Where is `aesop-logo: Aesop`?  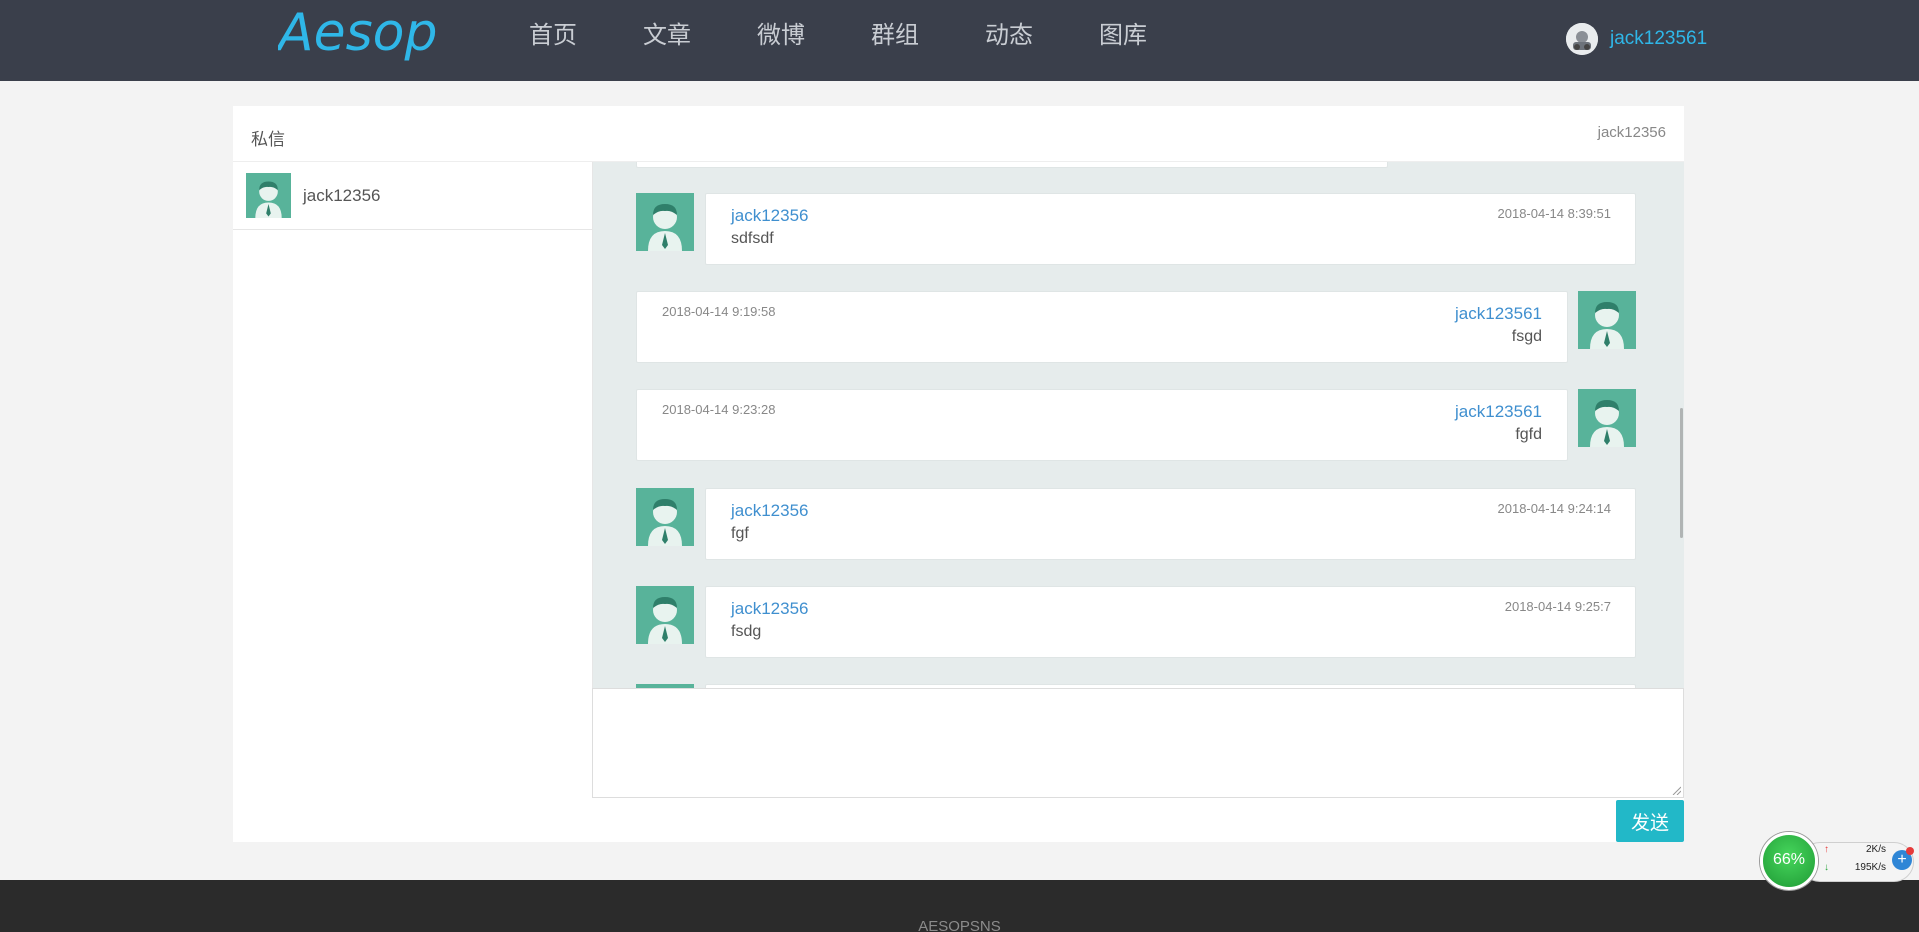 aesop-logo: Aesop is located at coordinates (358, 32).